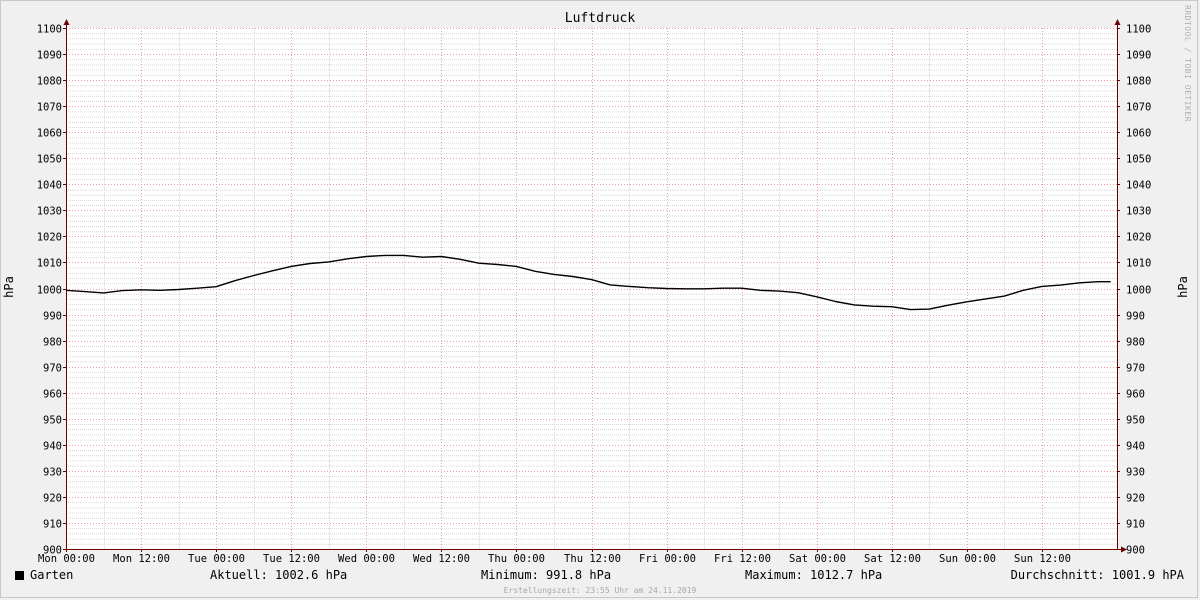 Image resolution: width=1200 pixels, height=600 pixels. Describe the element at coordinates (49, 212) in the screenshot. I see `y-tick-label-left: 1030` at that location.